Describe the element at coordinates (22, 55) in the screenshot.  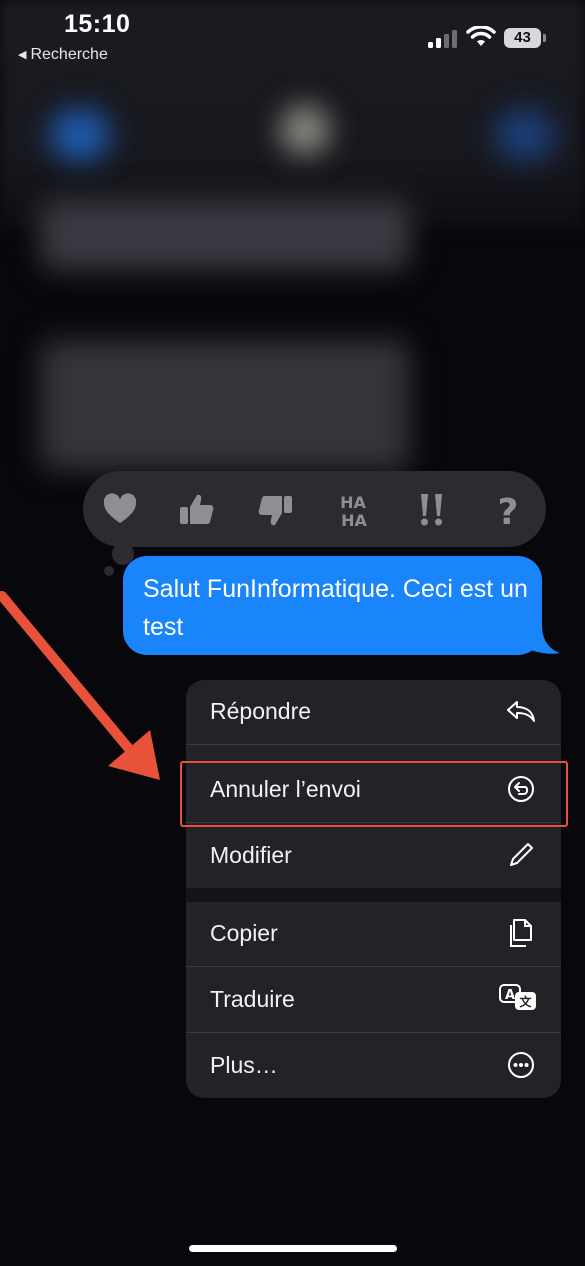
I see `back-triangle-icon: ◀` at that location.